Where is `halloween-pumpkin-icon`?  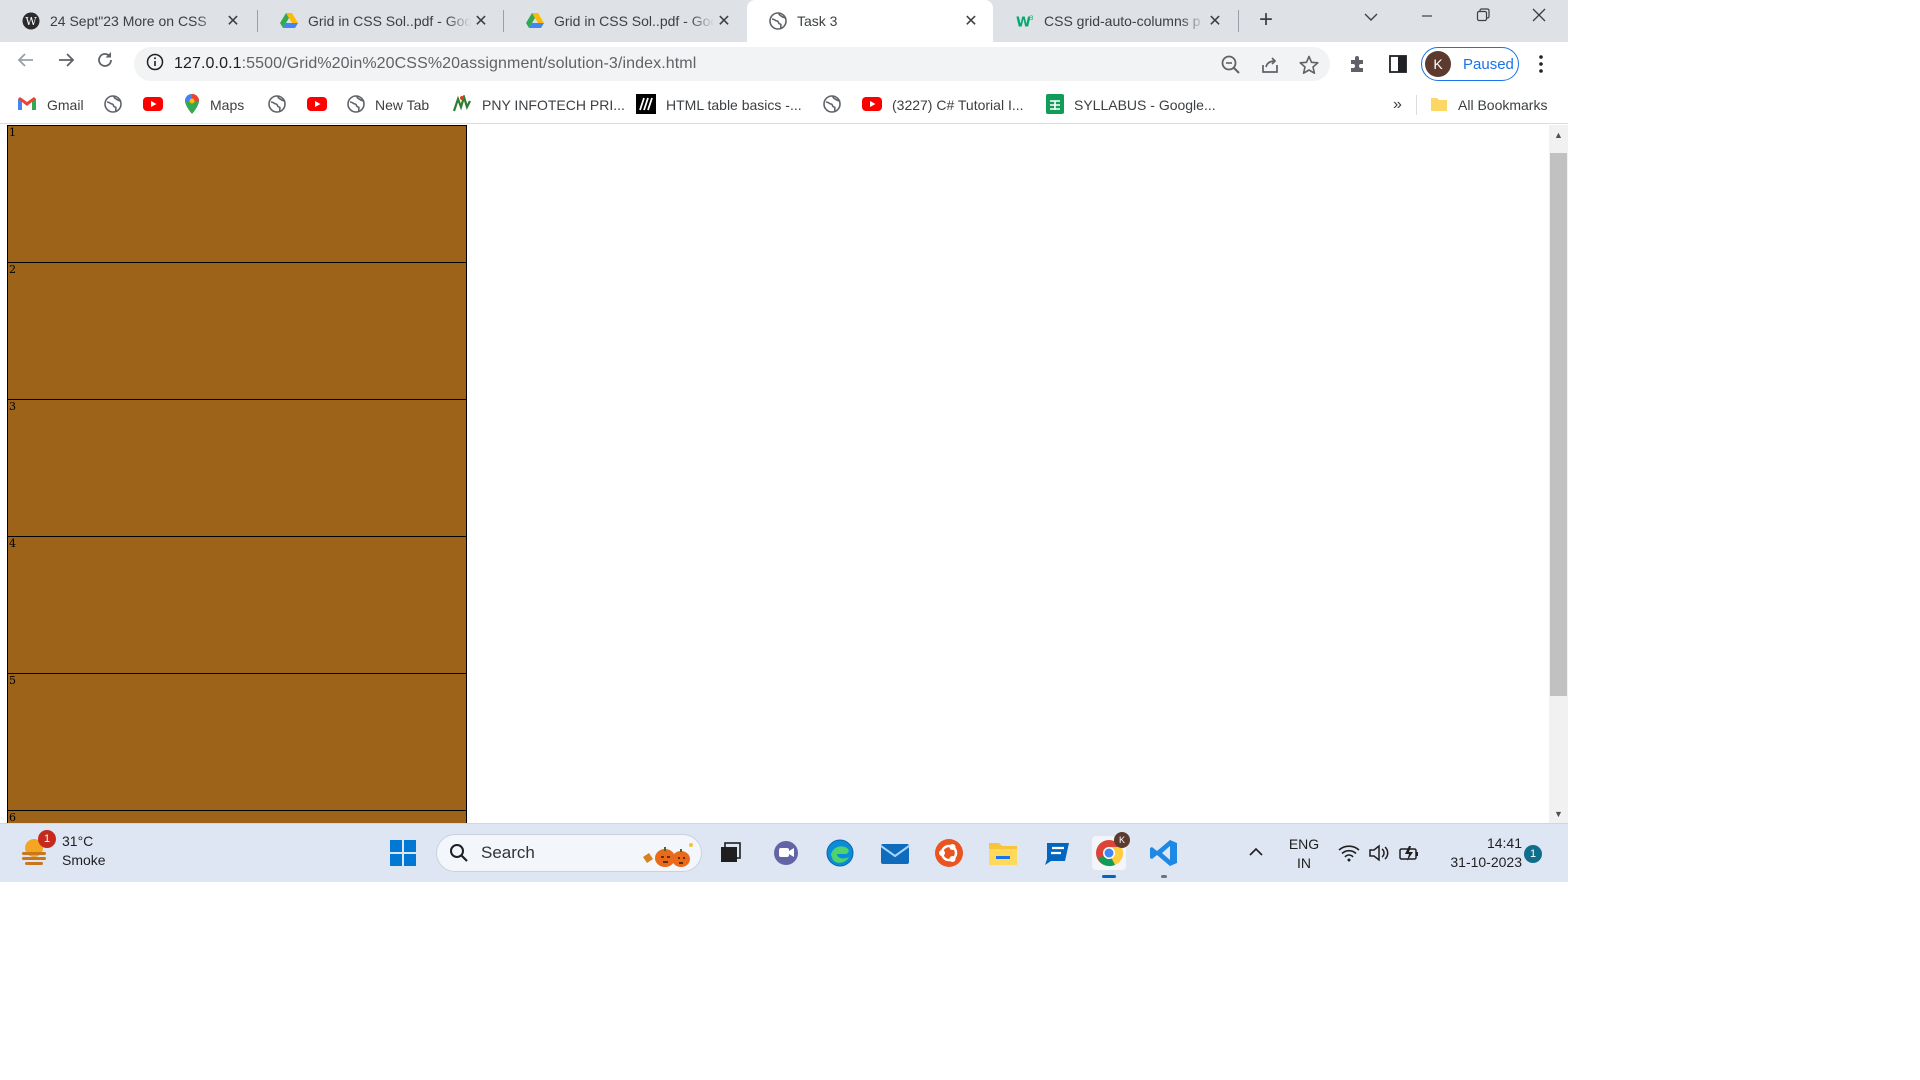 halloween-pumpkin-icon is located at coordinates (668, 856).